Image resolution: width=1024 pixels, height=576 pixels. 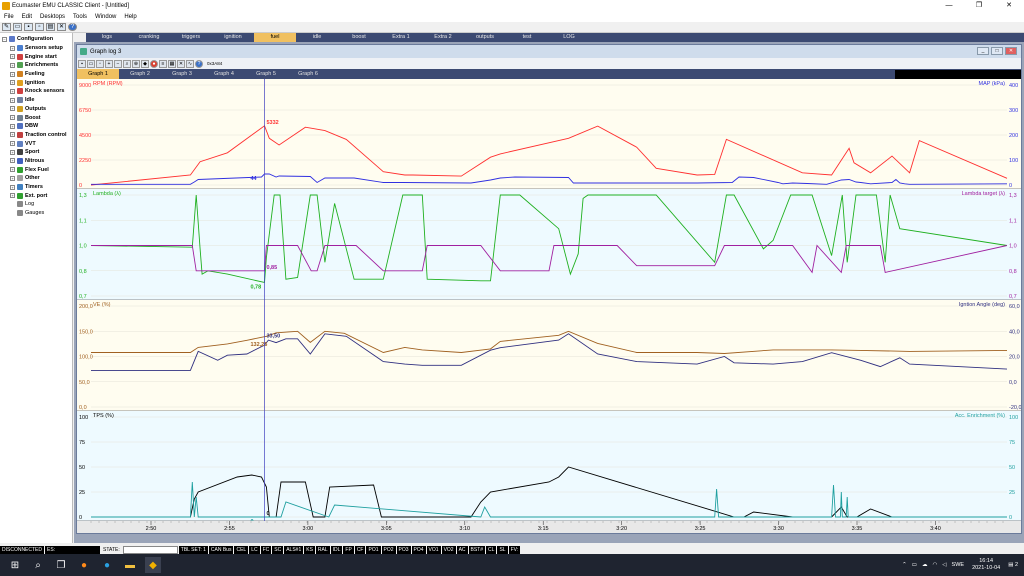 I want to click on graph-tab-2: Graph 2, so click(x=140, y=74).